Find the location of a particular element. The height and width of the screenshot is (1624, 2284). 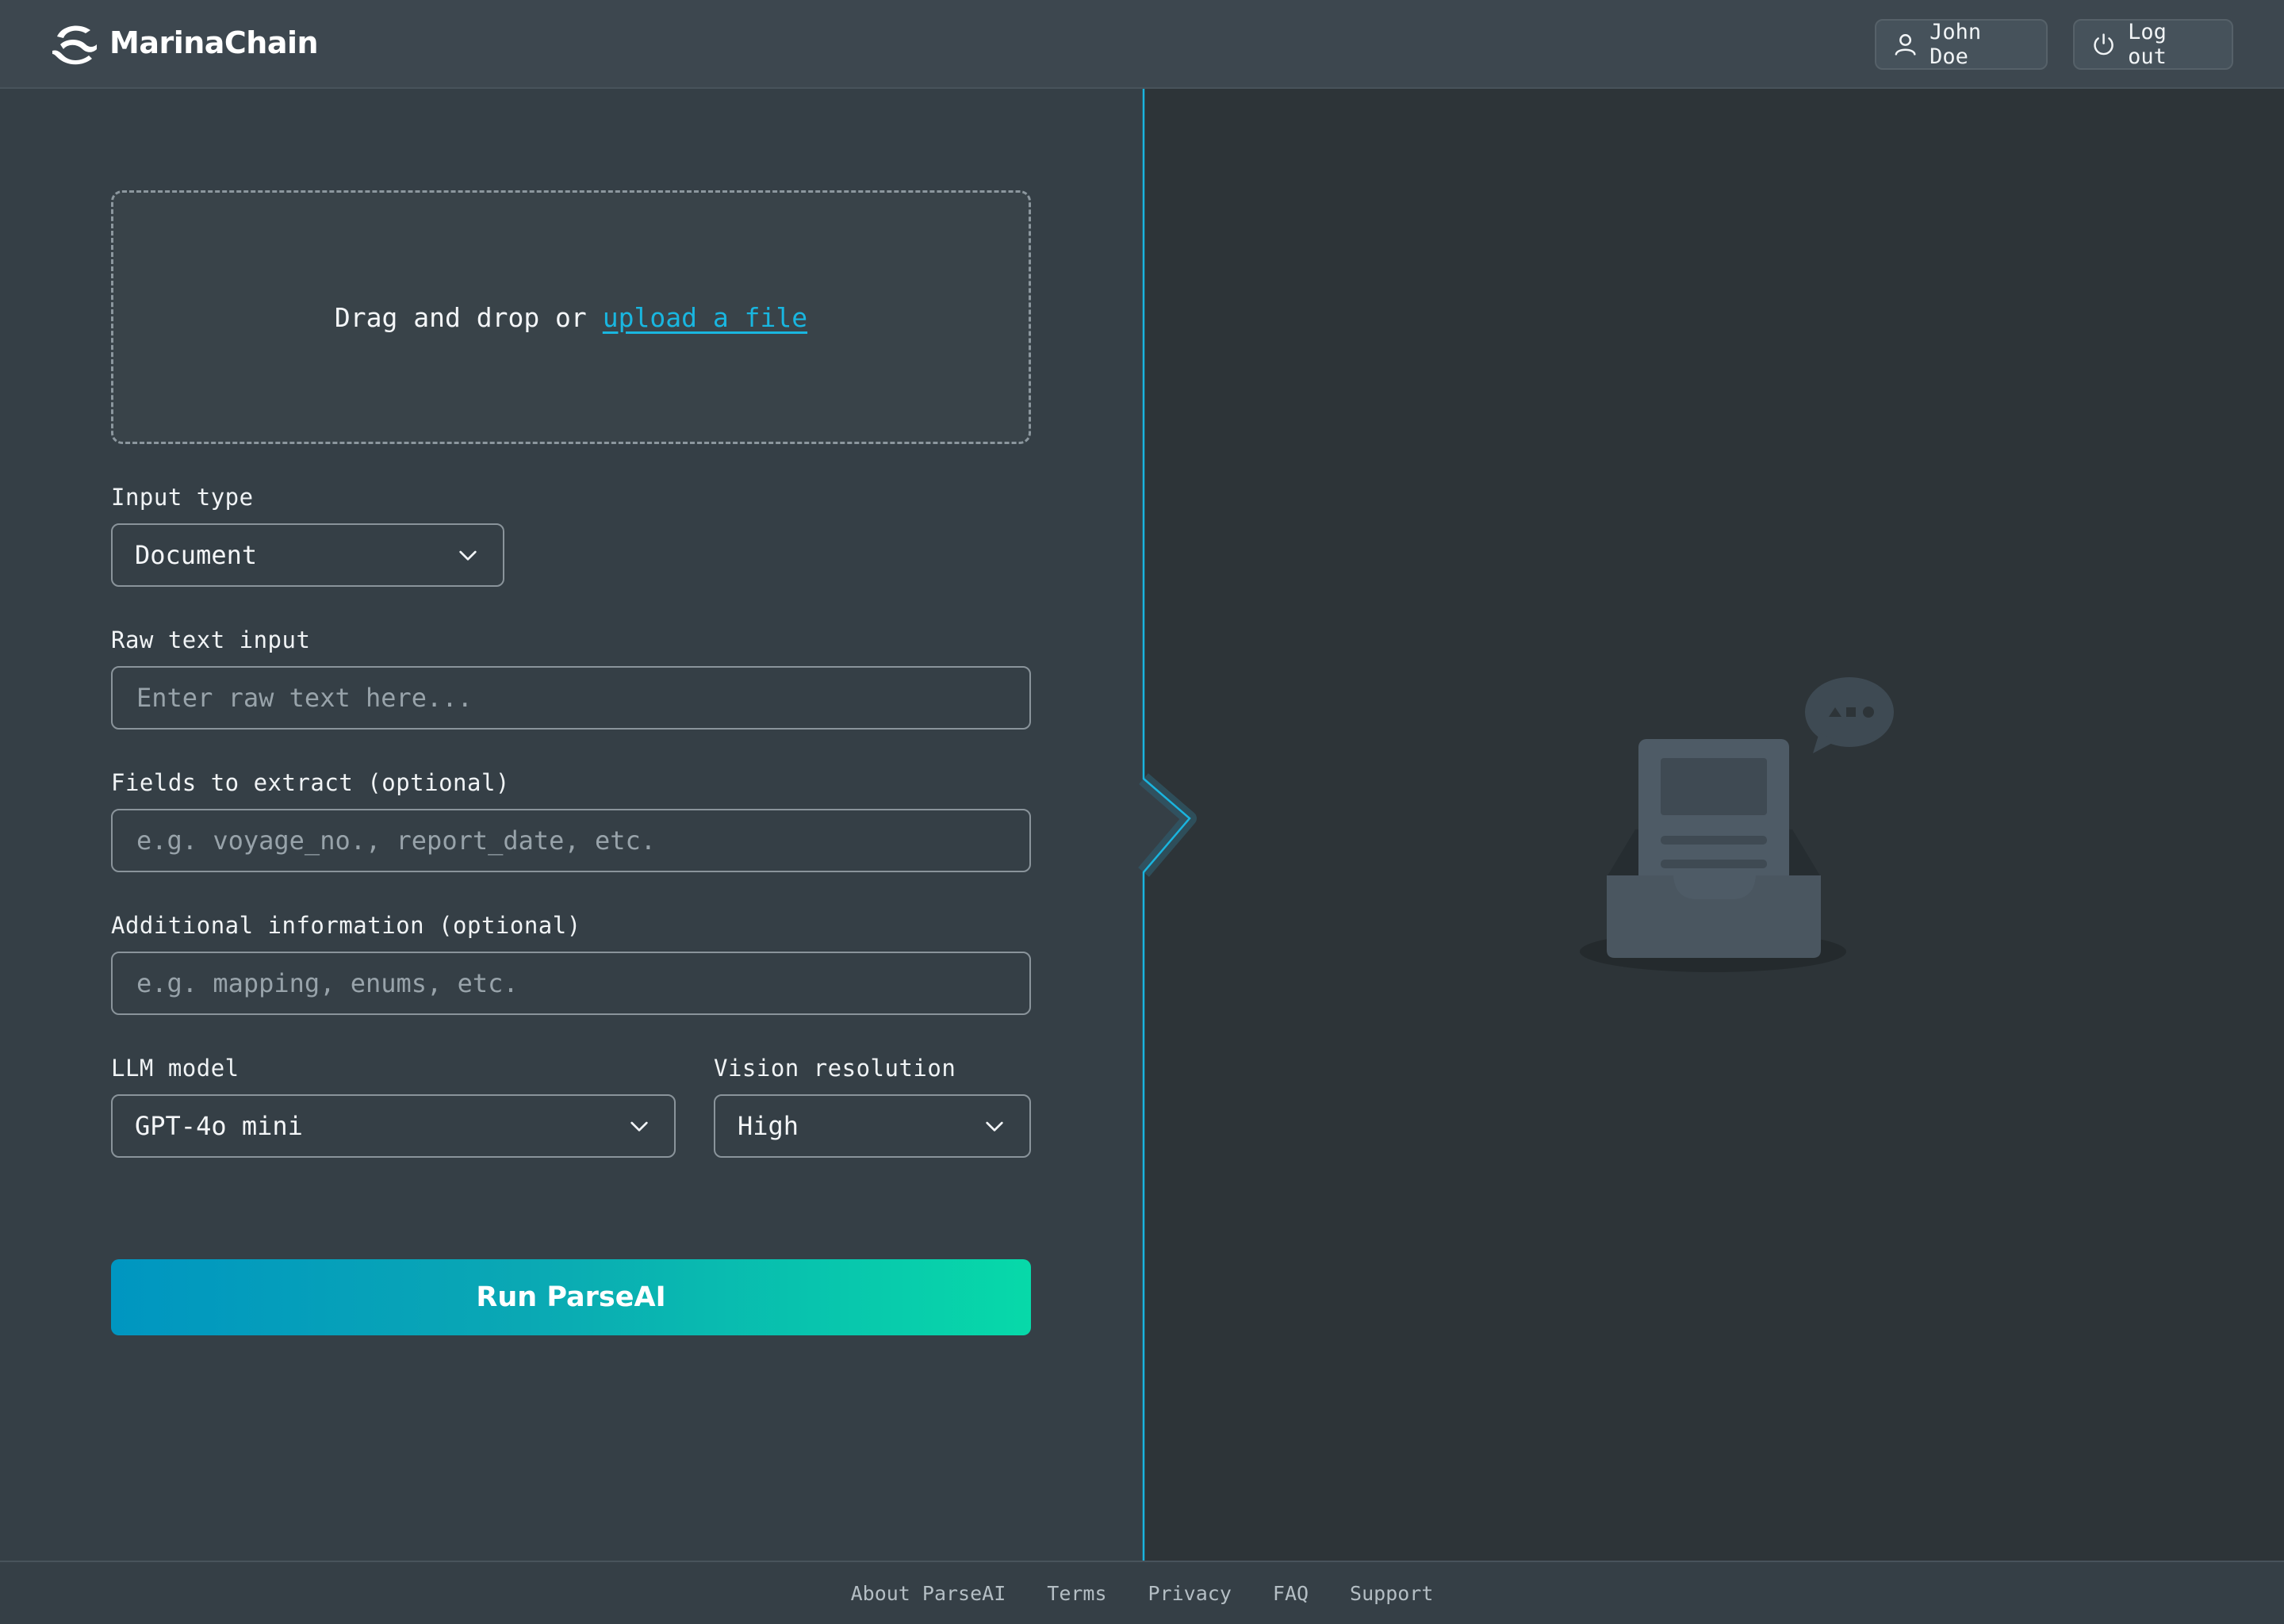

power-icon is located at coordinates (2103, 44).